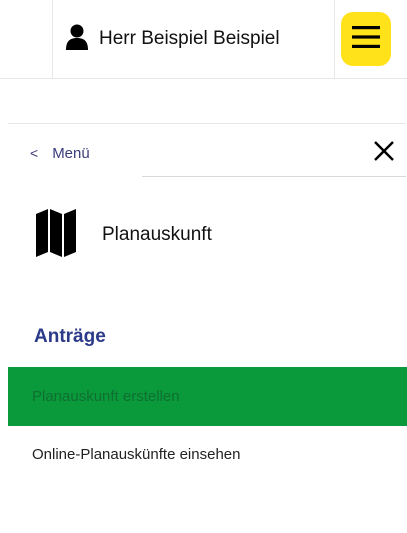  What do you see at coordinates (106, 396) in the screenshot?
I see `menu-item-label: Planauskunft erstellen` at bounding box center [106, 396].